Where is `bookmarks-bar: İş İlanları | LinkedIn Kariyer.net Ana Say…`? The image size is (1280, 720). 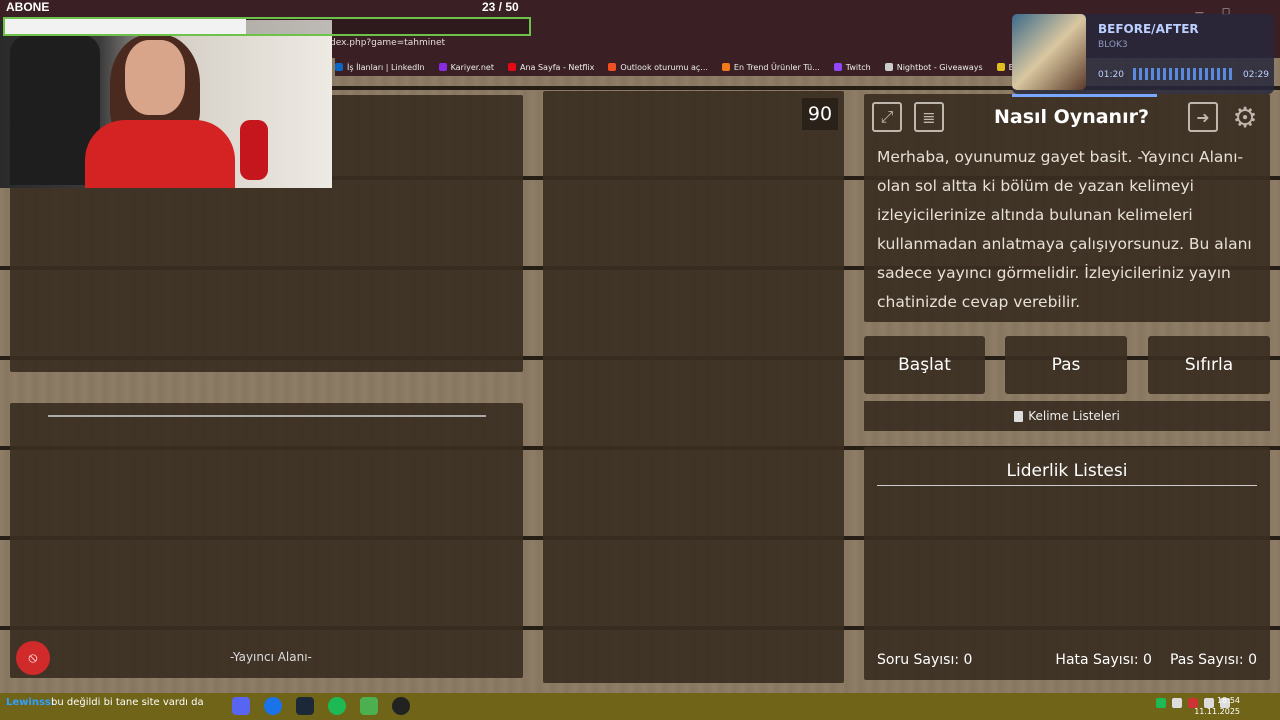
bookmarks-bar: İş İlanları | LinkedIn Kariyer.net Ana Say… is located at coordinates (696, 67).